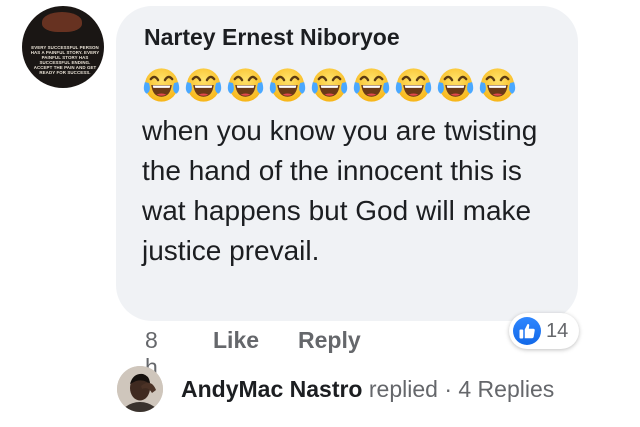 This screenshot has width=640, height=427. What do you see at coordinates (527, 331) in the screenshot?
I see `thumbs-up-icon` at bounding box center [527, 331].